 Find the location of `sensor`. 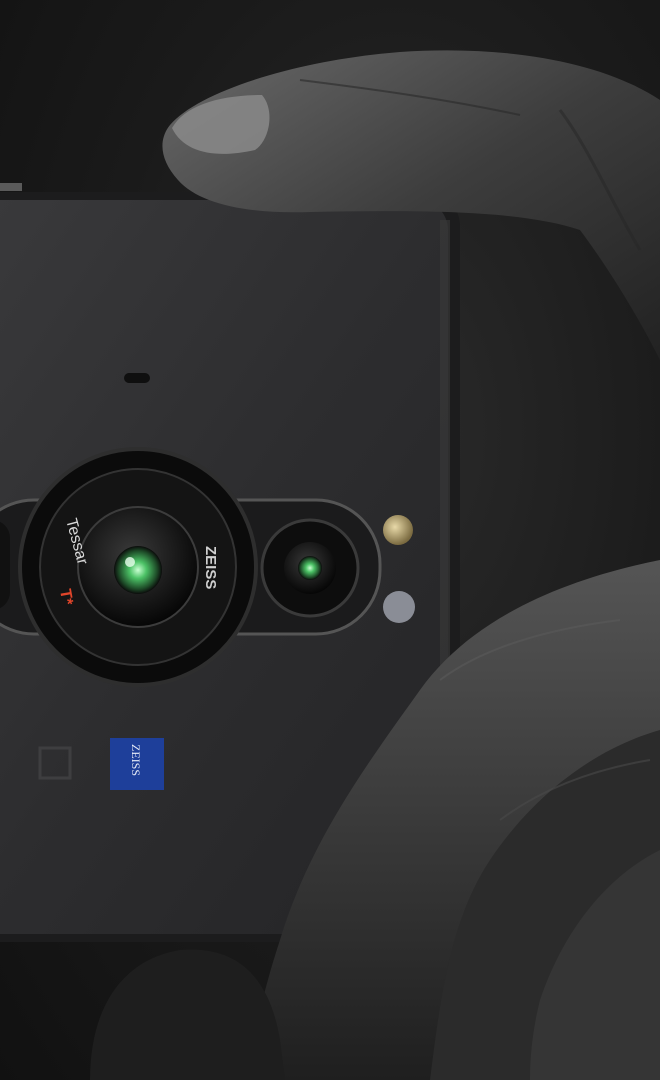

sensor is located at coordinates (399, 607).